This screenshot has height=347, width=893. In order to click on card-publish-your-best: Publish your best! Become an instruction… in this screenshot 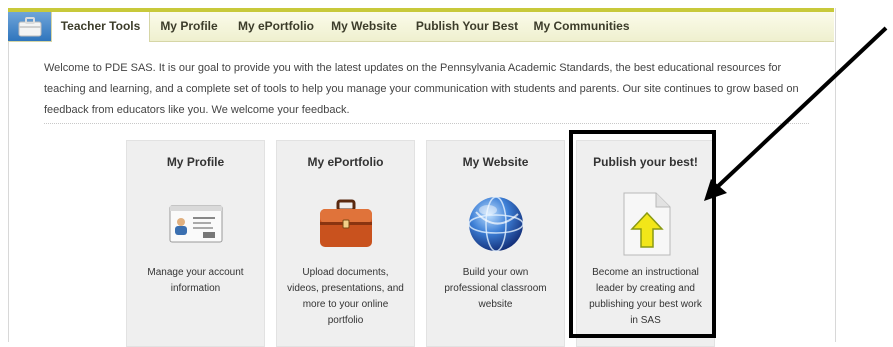, I will do `click(645, 243)`.